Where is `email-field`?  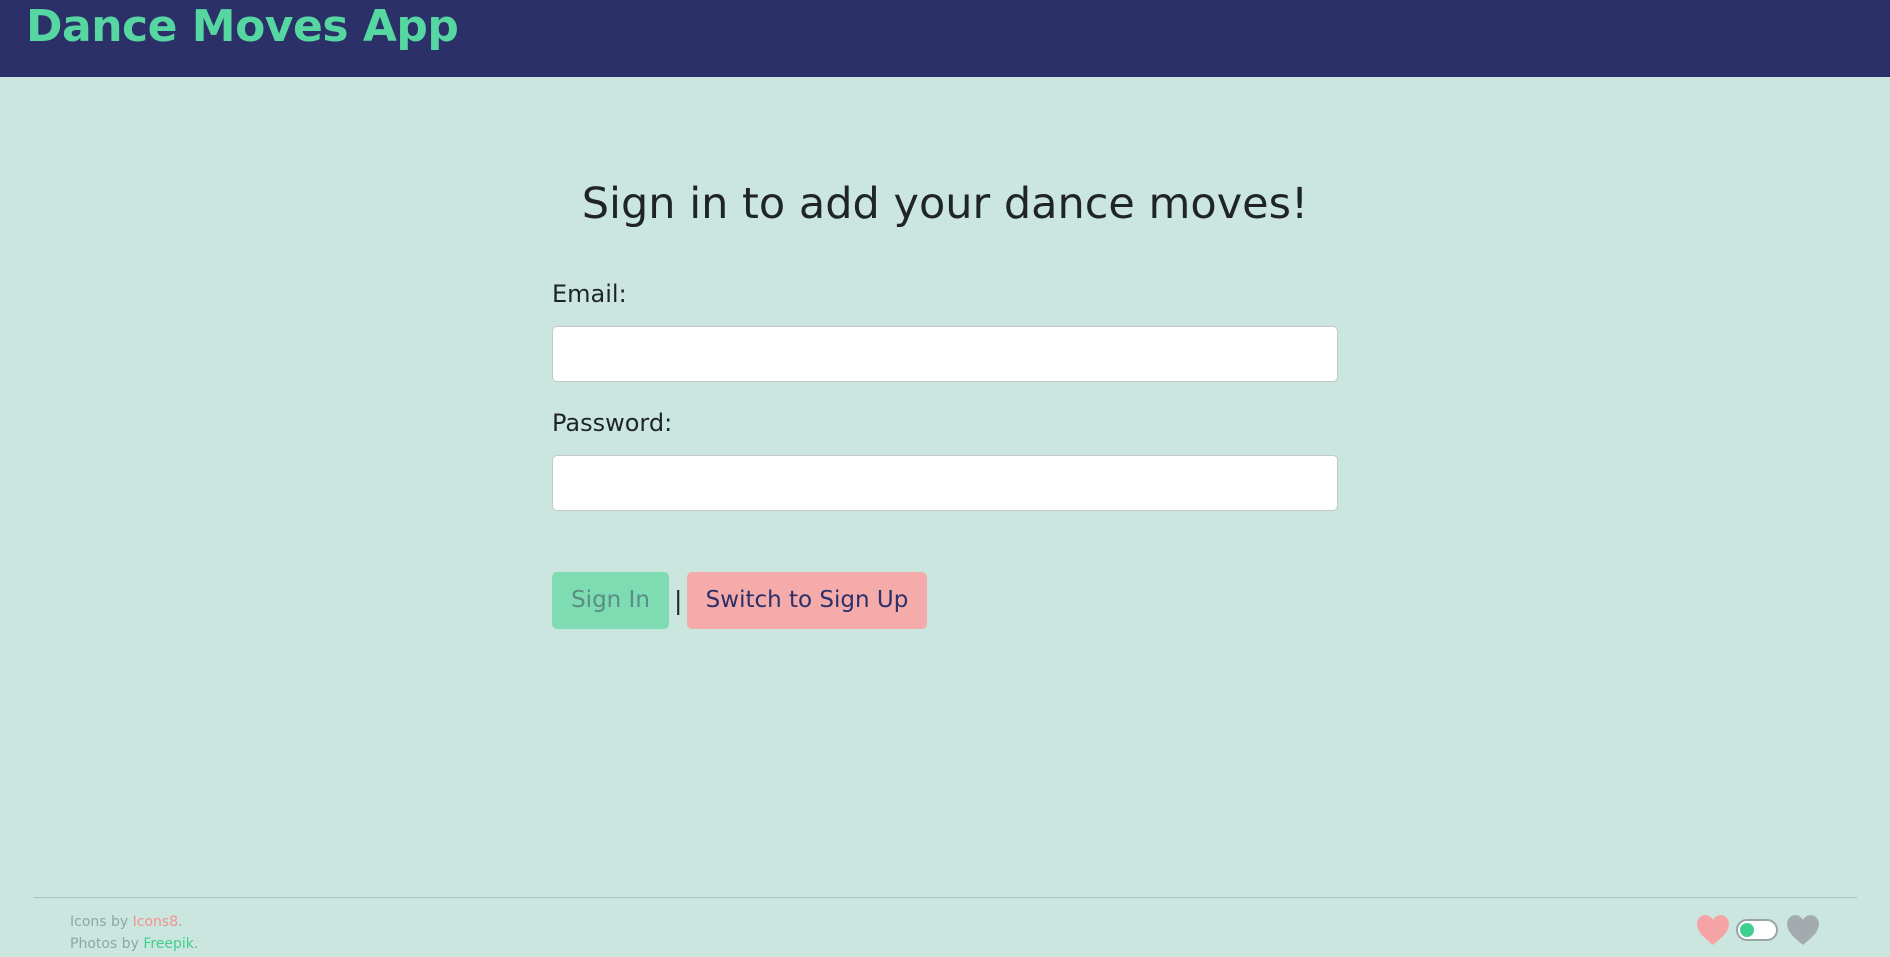
email-field is located at coordinates (945, 354).